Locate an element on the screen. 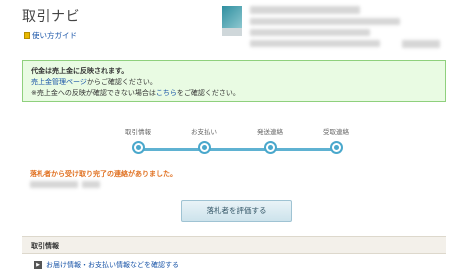  item-thumbnail is located at coordinates (232, 17).